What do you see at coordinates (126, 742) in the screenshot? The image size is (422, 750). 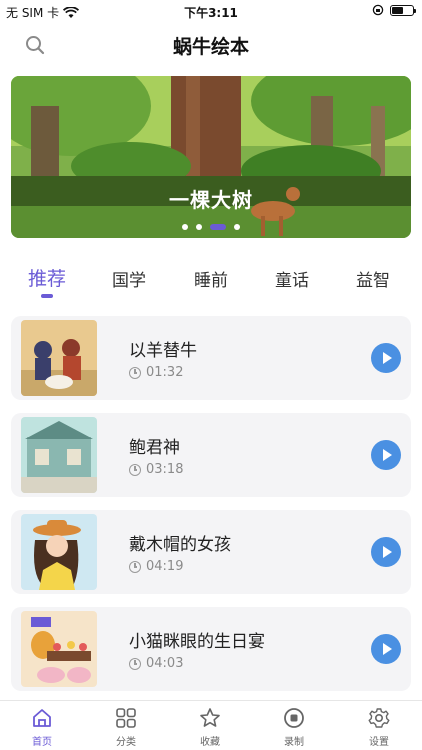 I see `nav-label: 分类` at bounding box center [126, 742].